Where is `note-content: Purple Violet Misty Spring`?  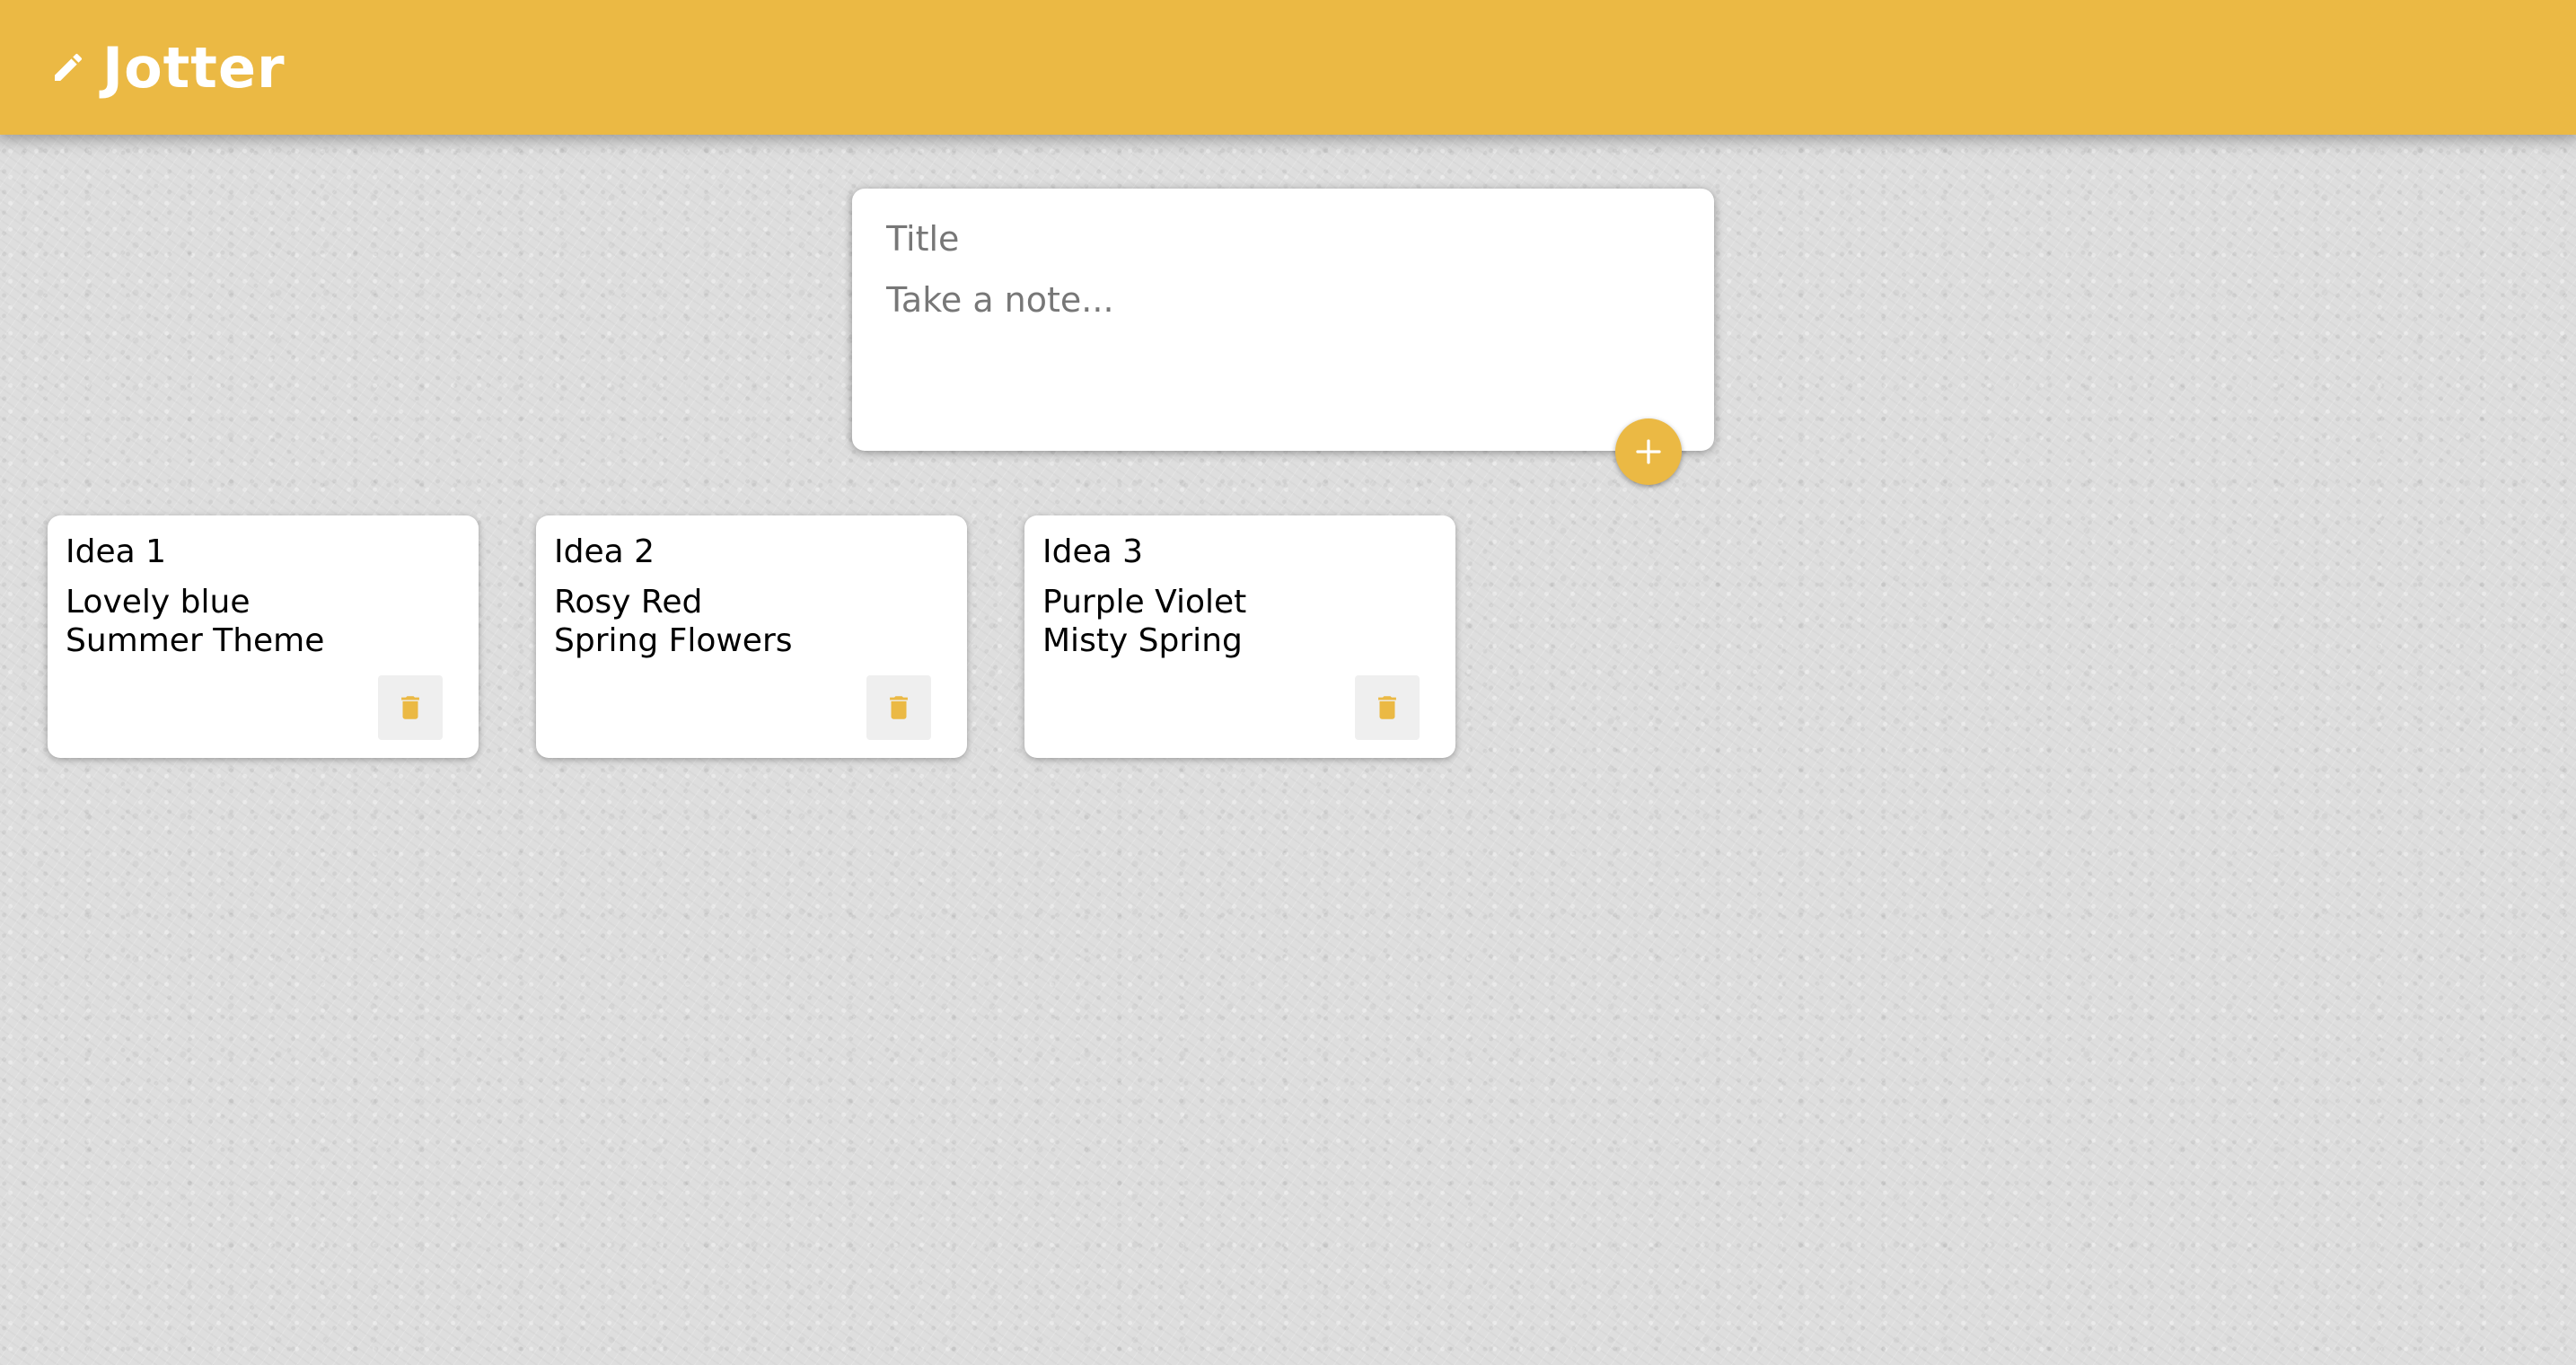 note-content: Purple Violet Misty Spring is located at coordinates (1144, 621).